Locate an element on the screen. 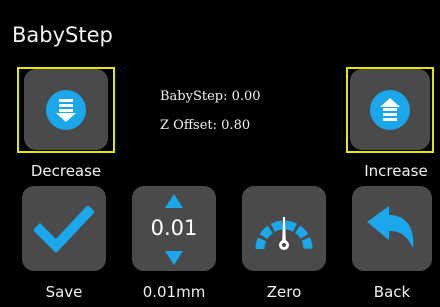 The height and width of the screenshot is (307, 440). arrow-down-icon is located at coordinates (66, 109).